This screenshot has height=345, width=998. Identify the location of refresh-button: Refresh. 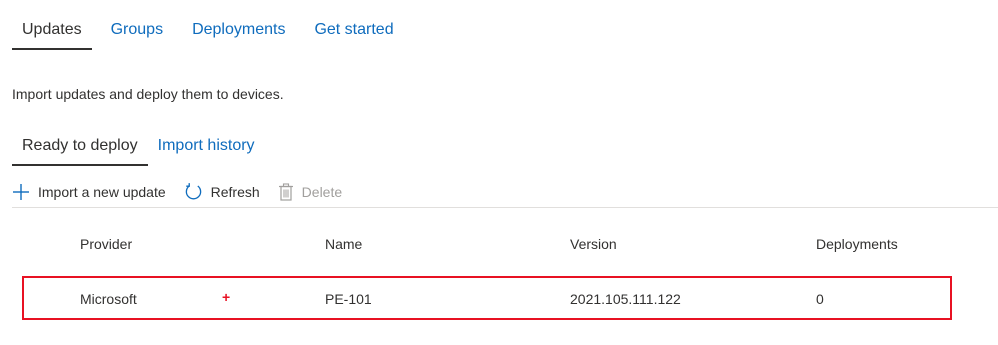
(222, 191).